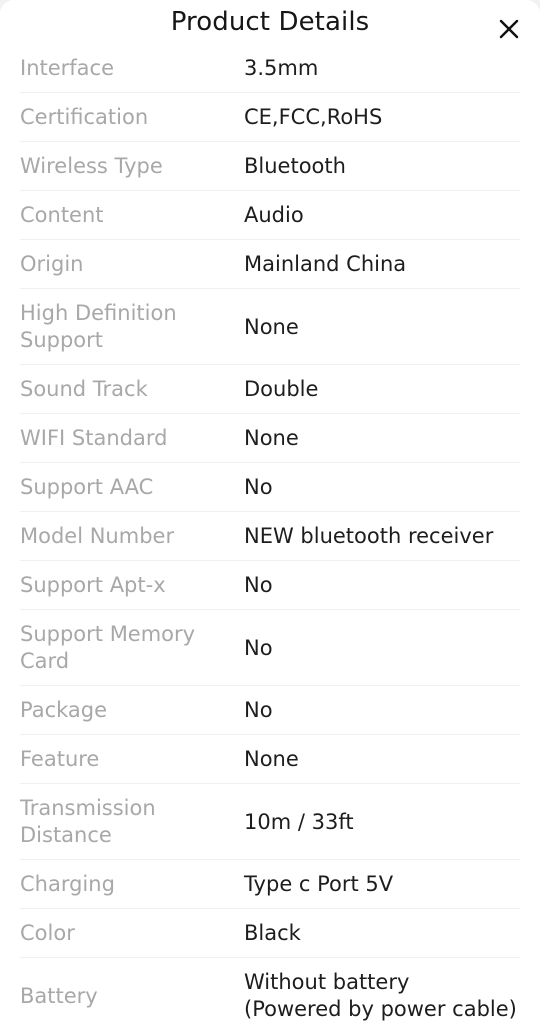 Image resolution: width=540 pixels, height=1024 pixels. I want to click on spec-row: Origin Mainland China, so click(270, 264).